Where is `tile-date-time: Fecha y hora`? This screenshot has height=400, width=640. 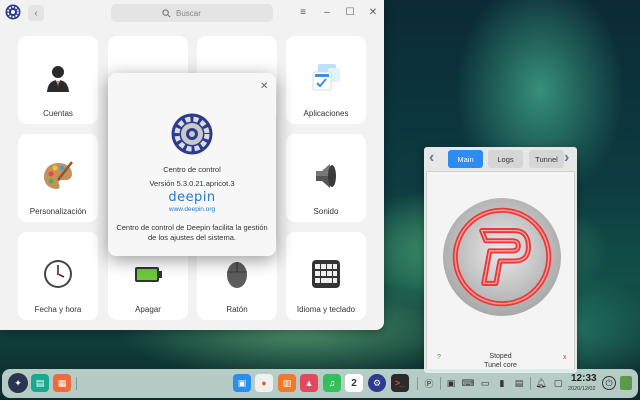
tile-date-time: Fecha y hora is located at coordinates (58, 276).